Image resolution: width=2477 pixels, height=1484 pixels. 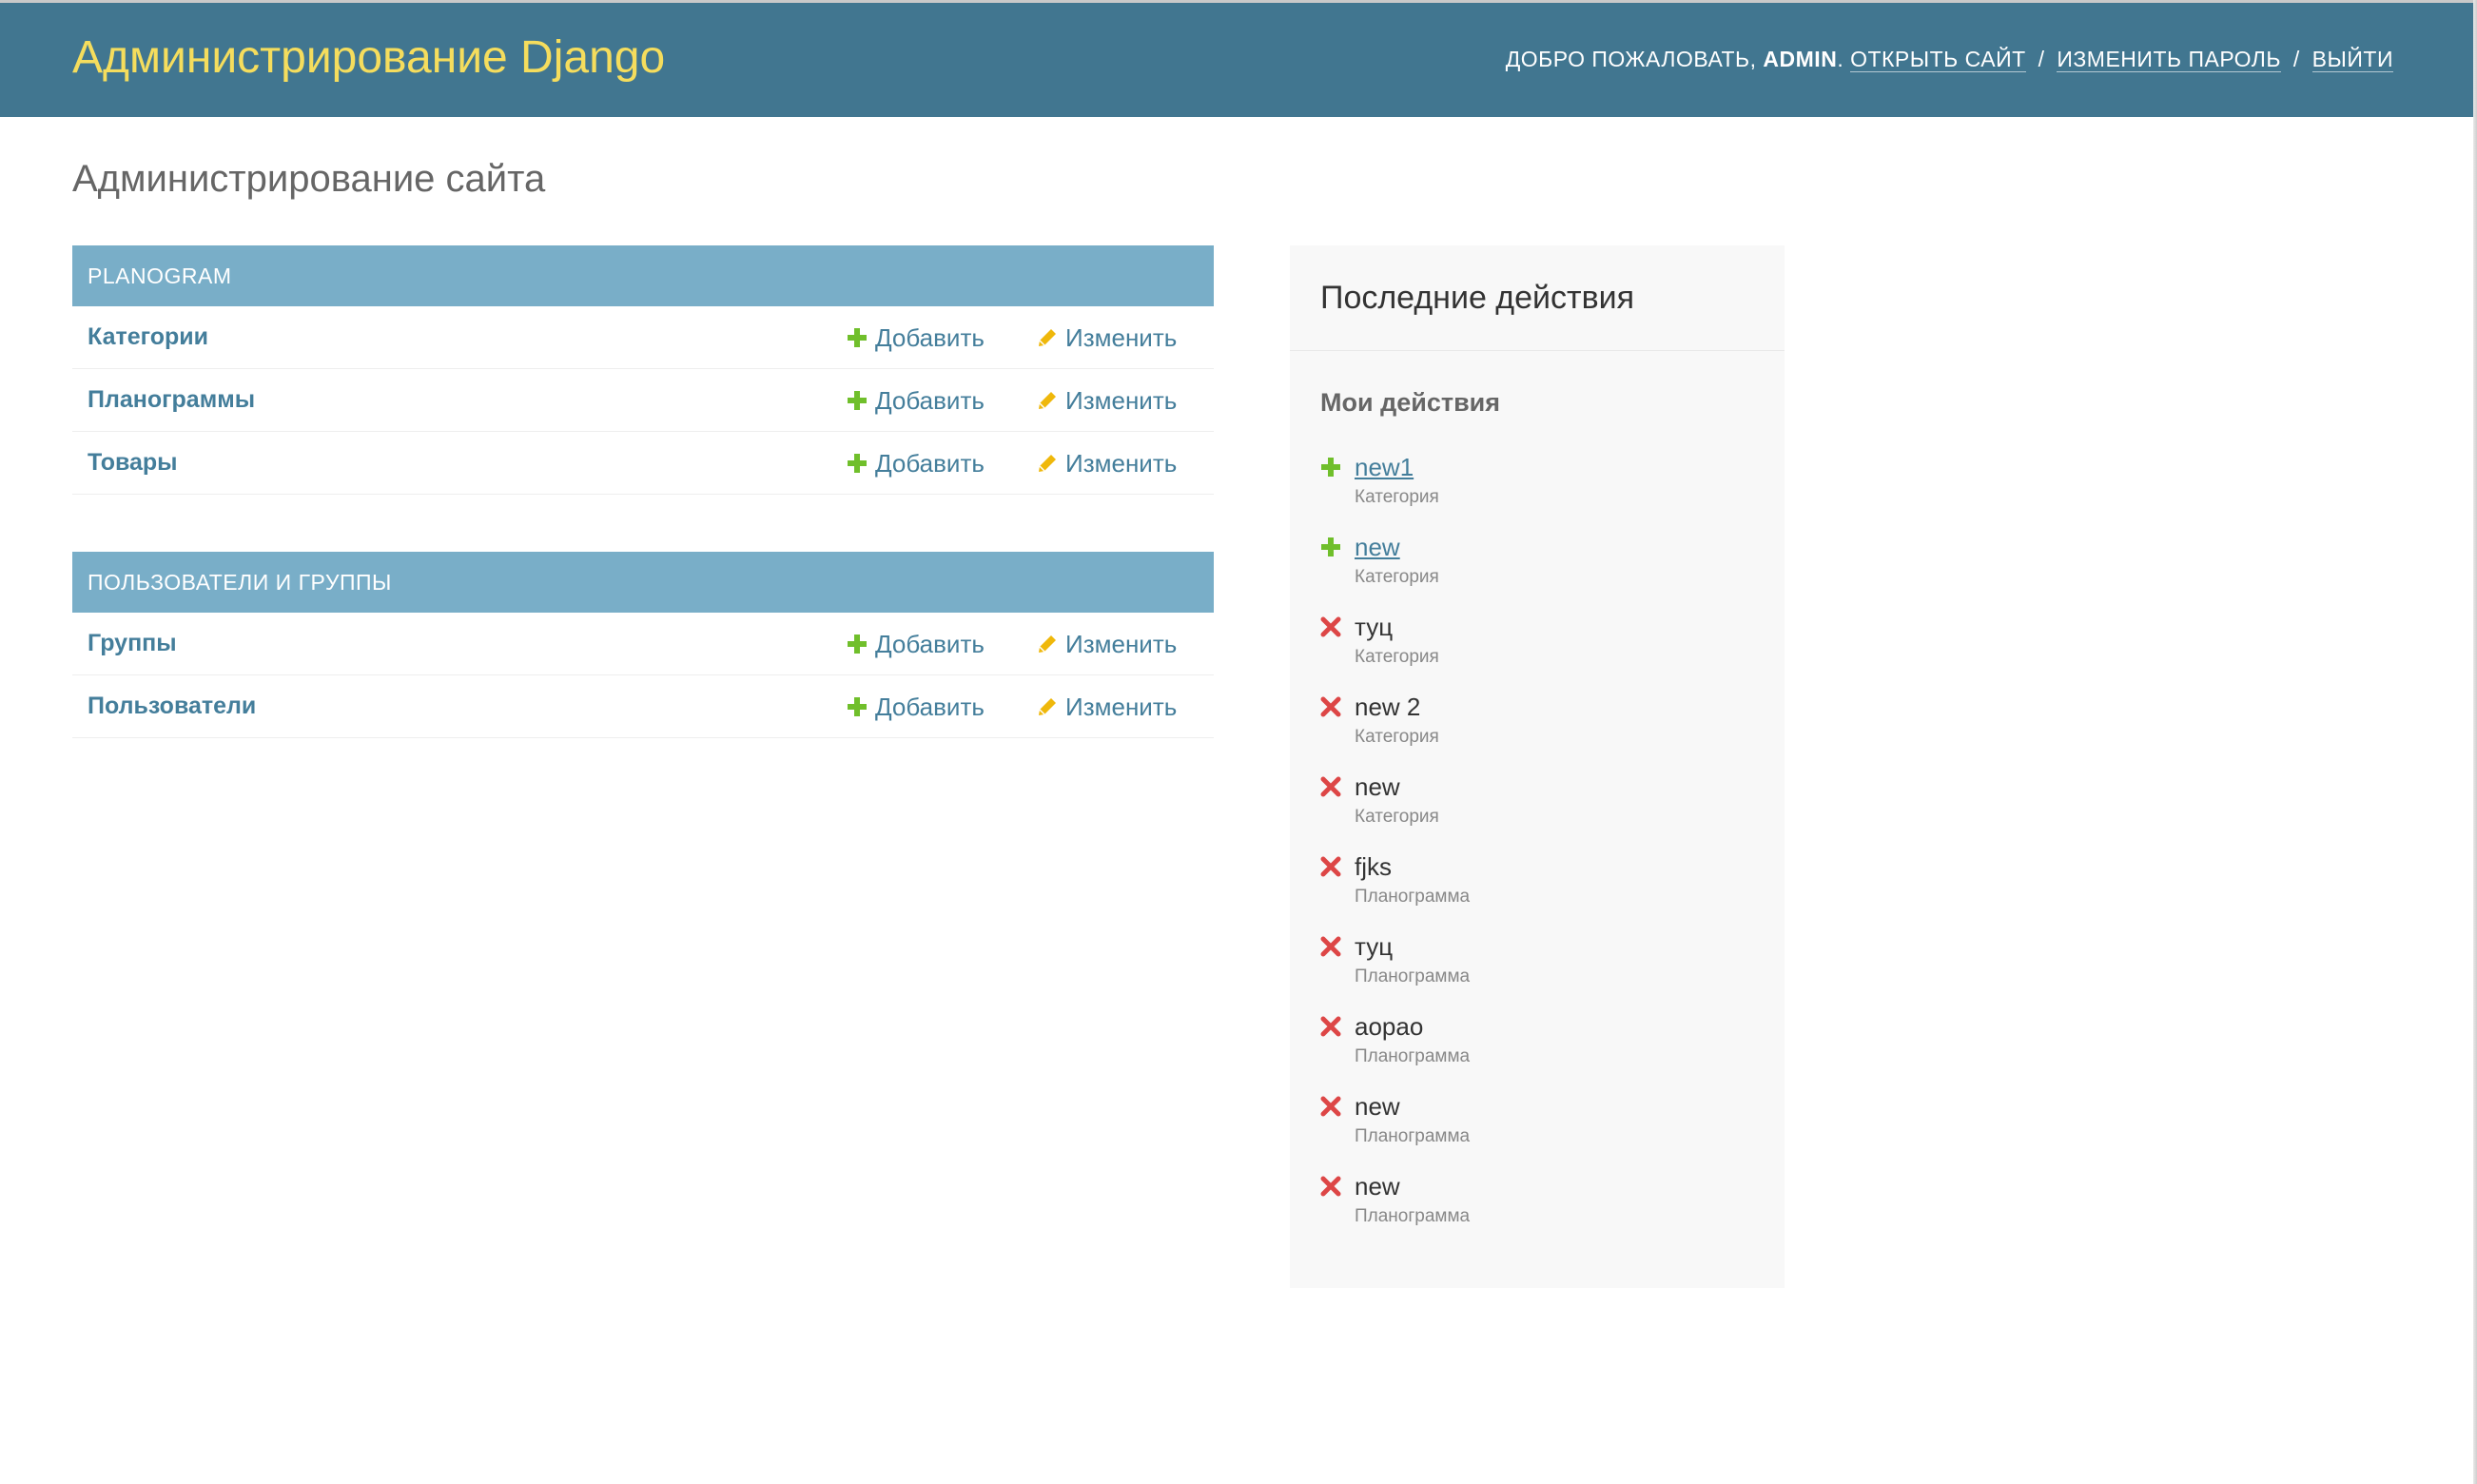 I want to click on list-item: fjks Планограмма, so click(x=1539, y=890).